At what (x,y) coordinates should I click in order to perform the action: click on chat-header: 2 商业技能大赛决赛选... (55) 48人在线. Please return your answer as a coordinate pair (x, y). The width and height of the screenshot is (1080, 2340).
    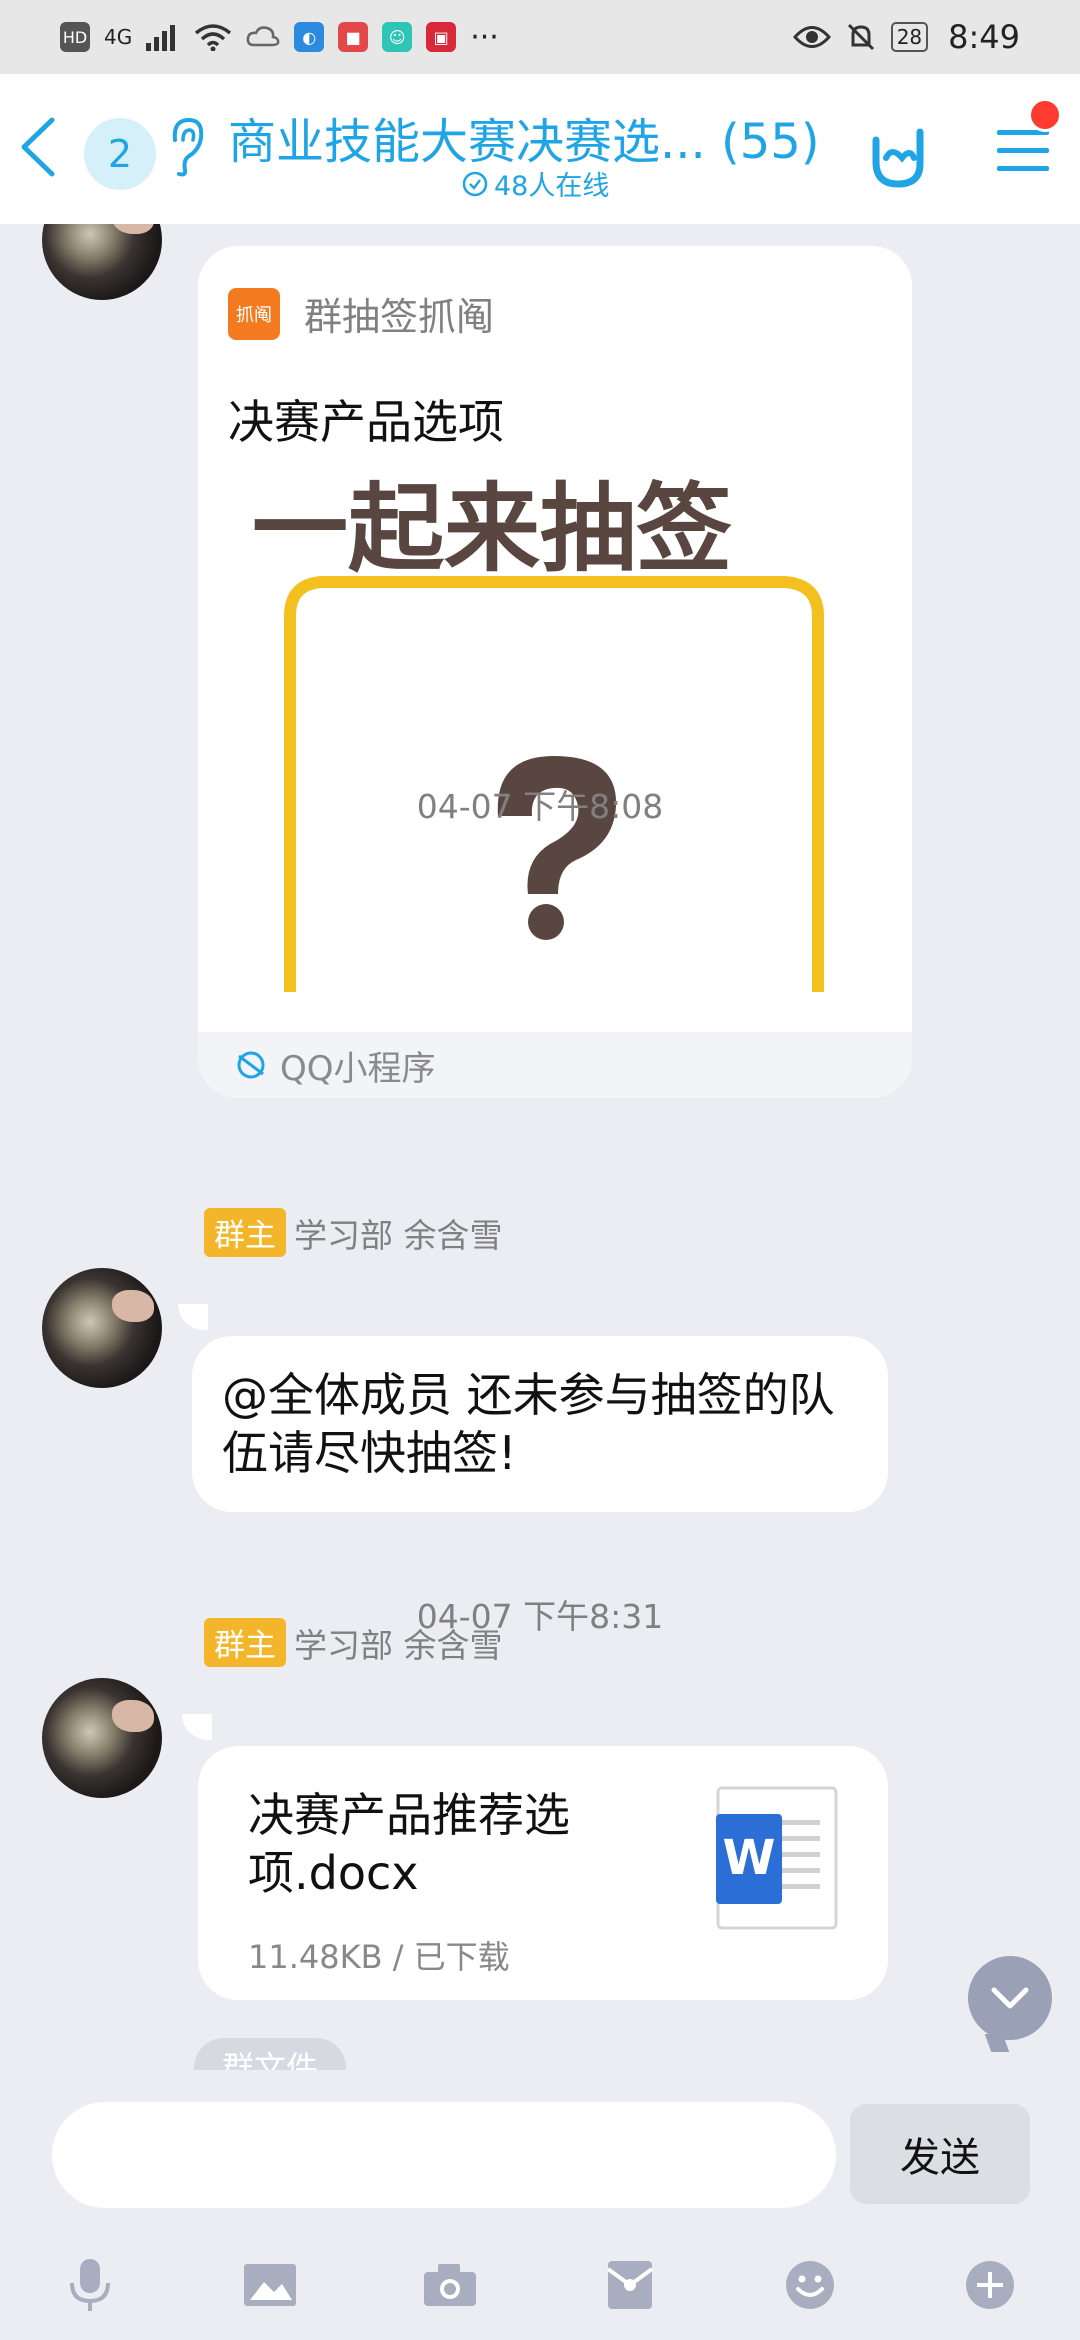
    Looking at the image, I should click on (540, 149).